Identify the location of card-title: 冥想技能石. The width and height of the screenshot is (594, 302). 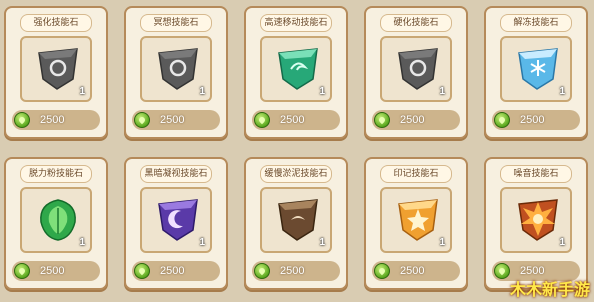
(176, 23).